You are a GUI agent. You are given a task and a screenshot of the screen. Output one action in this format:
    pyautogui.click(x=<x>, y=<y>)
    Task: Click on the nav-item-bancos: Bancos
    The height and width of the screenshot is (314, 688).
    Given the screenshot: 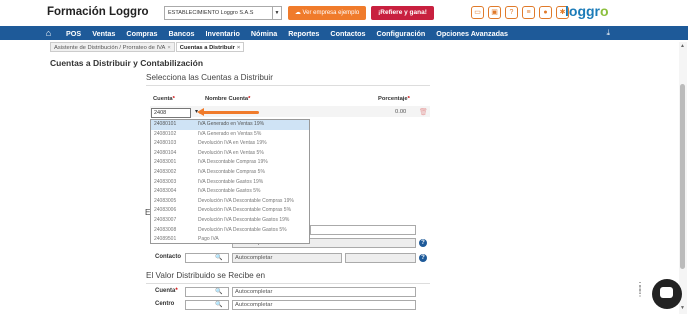 What is the action you would take?
    pyautogui.click(x=182, y=33)
    